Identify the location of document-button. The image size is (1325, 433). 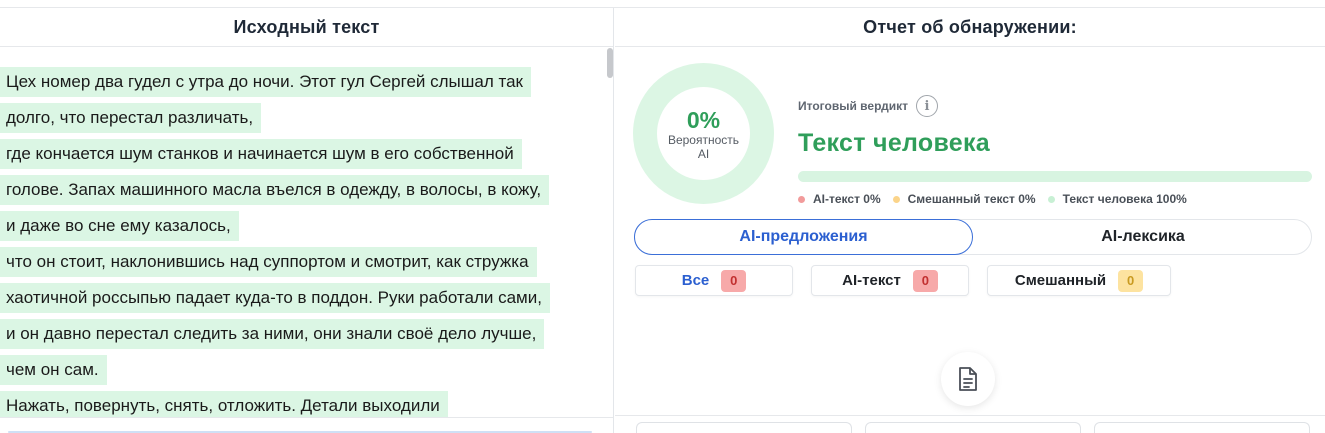
(968, 379).